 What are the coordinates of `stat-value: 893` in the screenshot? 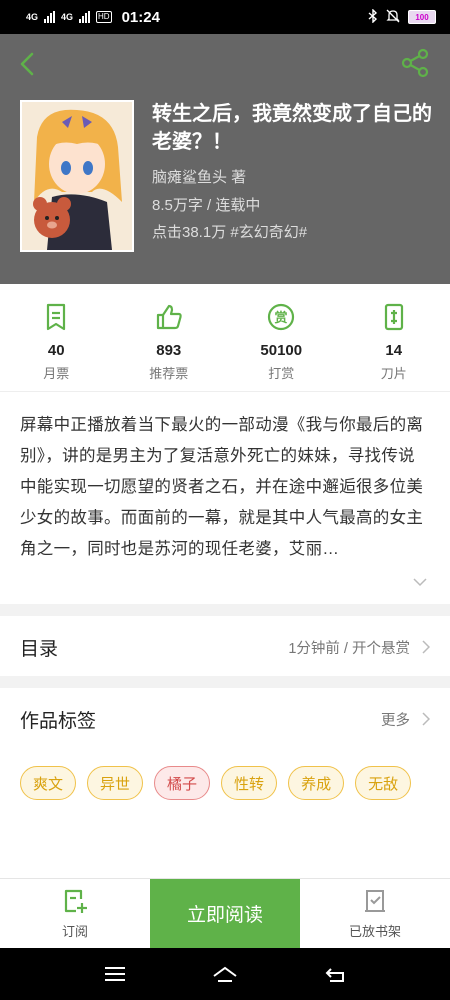 It's located at (169, 350).